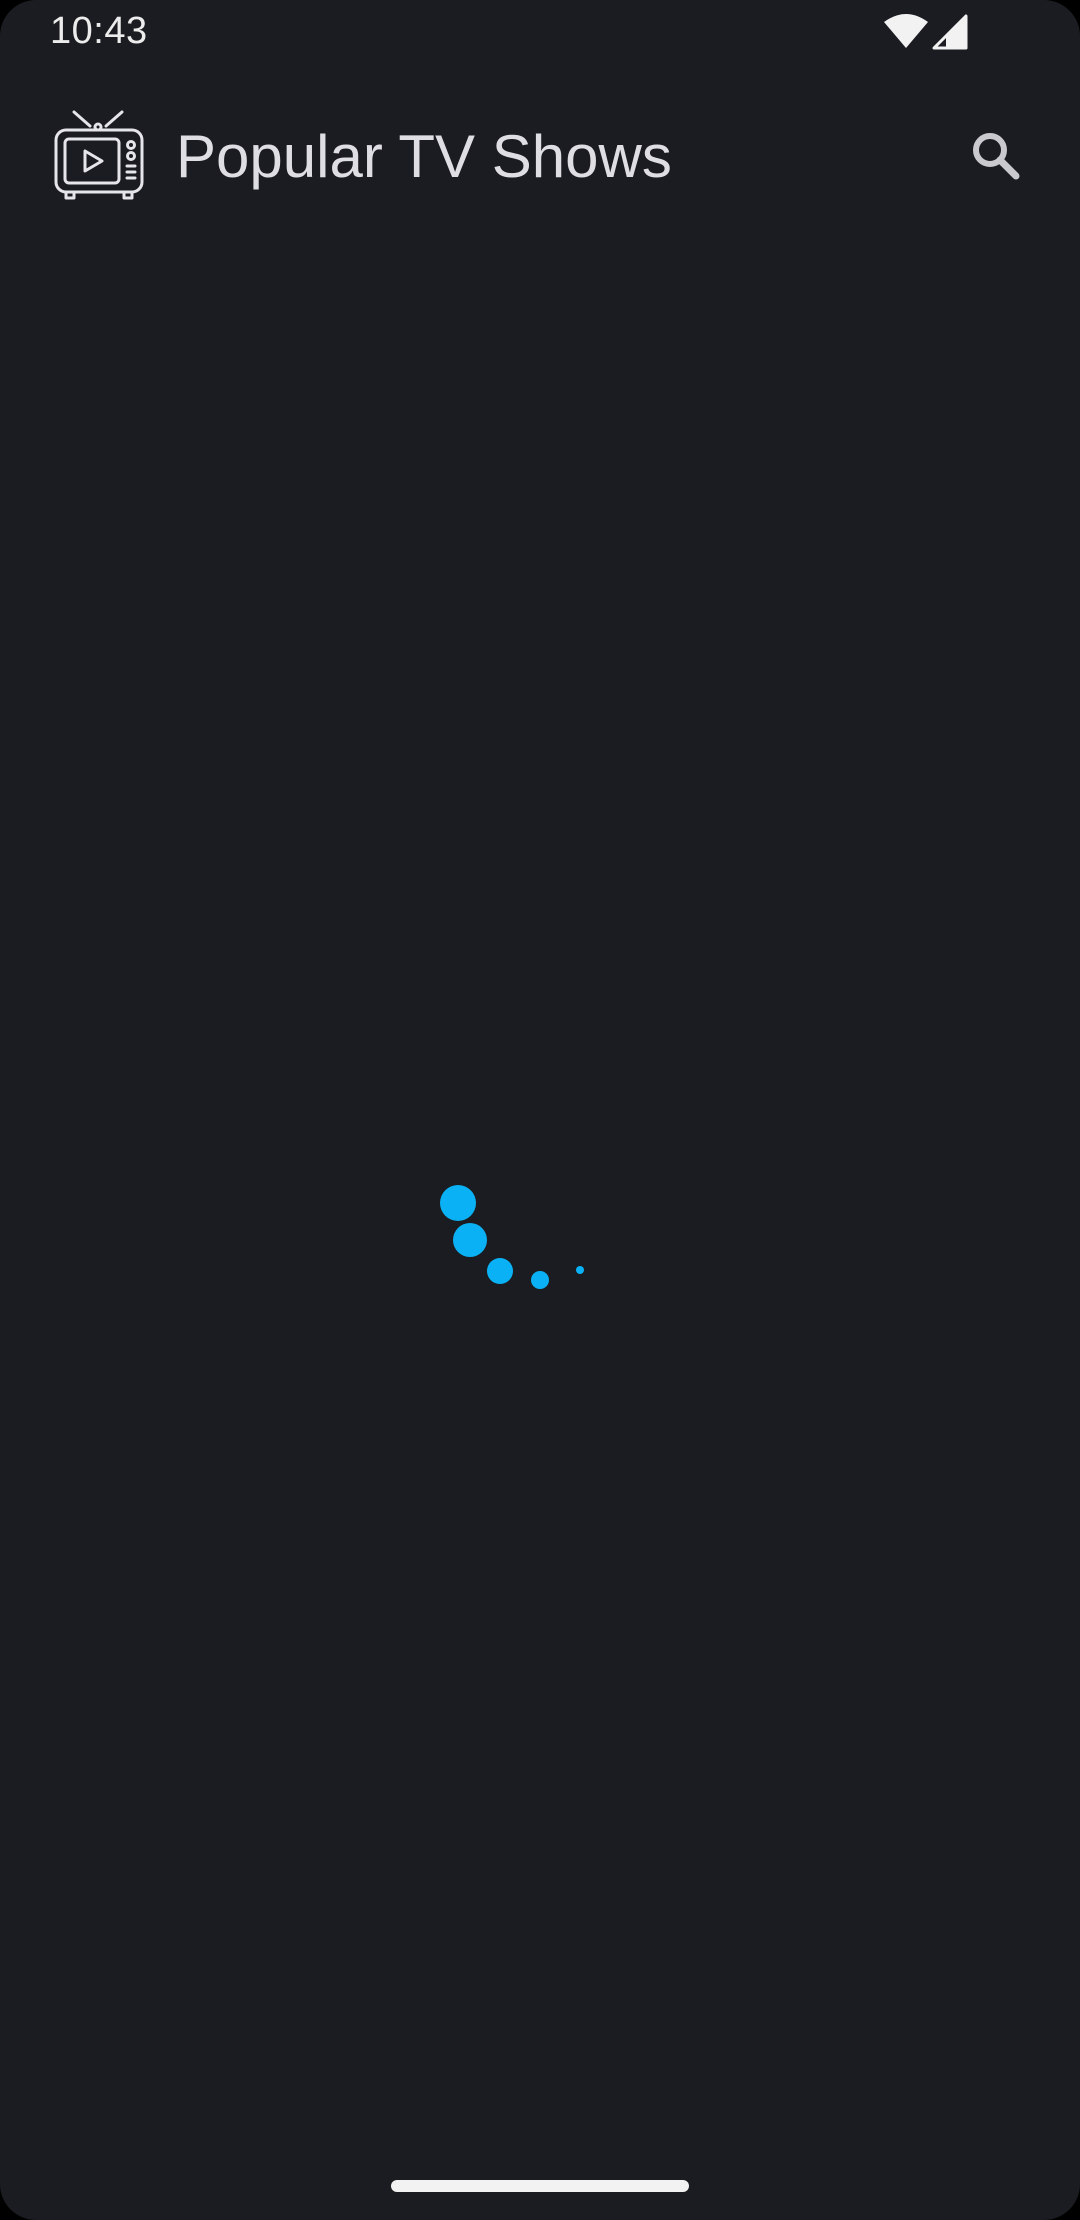 The image size is (1080, 2220). I want to click on search-button, so click(996, 156).